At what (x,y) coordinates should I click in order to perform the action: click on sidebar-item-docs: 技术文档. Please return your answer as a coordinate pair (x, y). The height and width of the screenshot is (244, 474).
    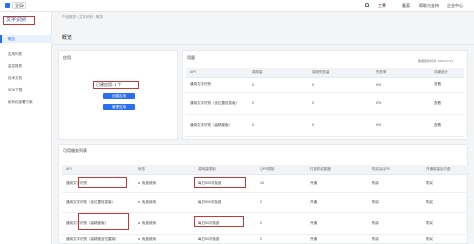
    Looking at the image, I should click on (15, 78).